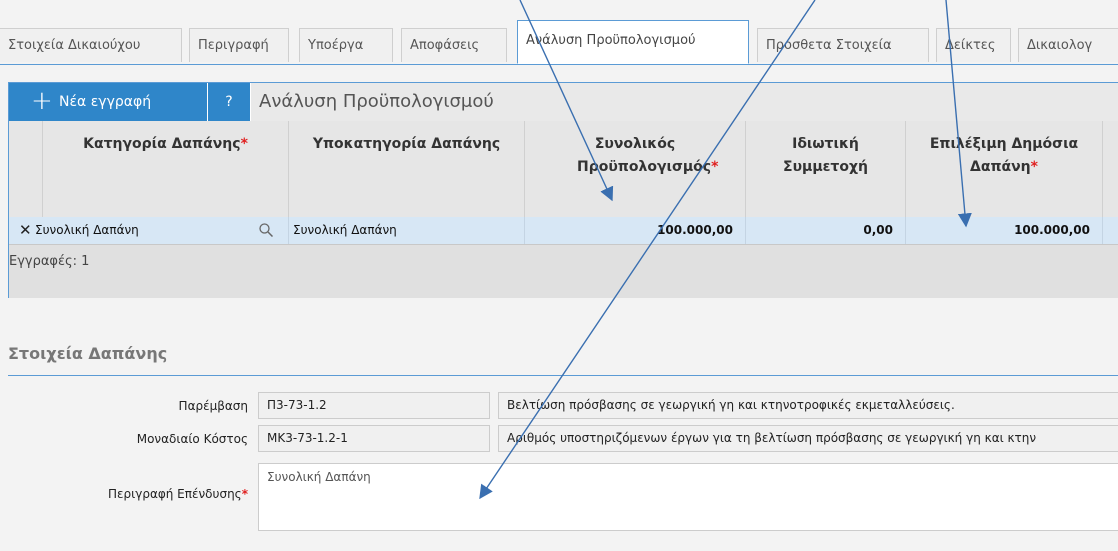  Describe the element at coordinates (25, 230) in the screenshot. I see `close-icon: ✕` at that location.